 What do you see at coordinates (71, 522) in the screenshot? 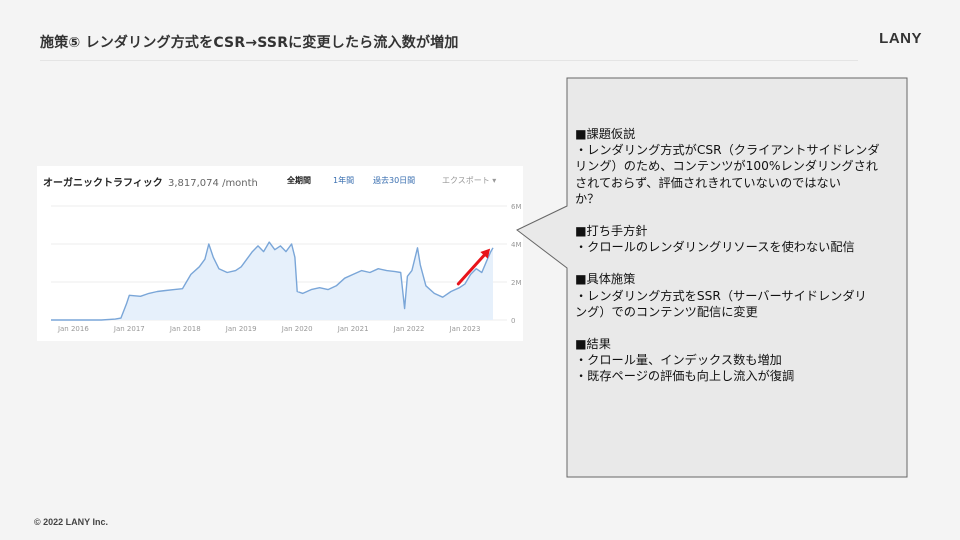
I see `copyright-footer: © 2022 LANY Inc.` at bounding box center [71, 522].